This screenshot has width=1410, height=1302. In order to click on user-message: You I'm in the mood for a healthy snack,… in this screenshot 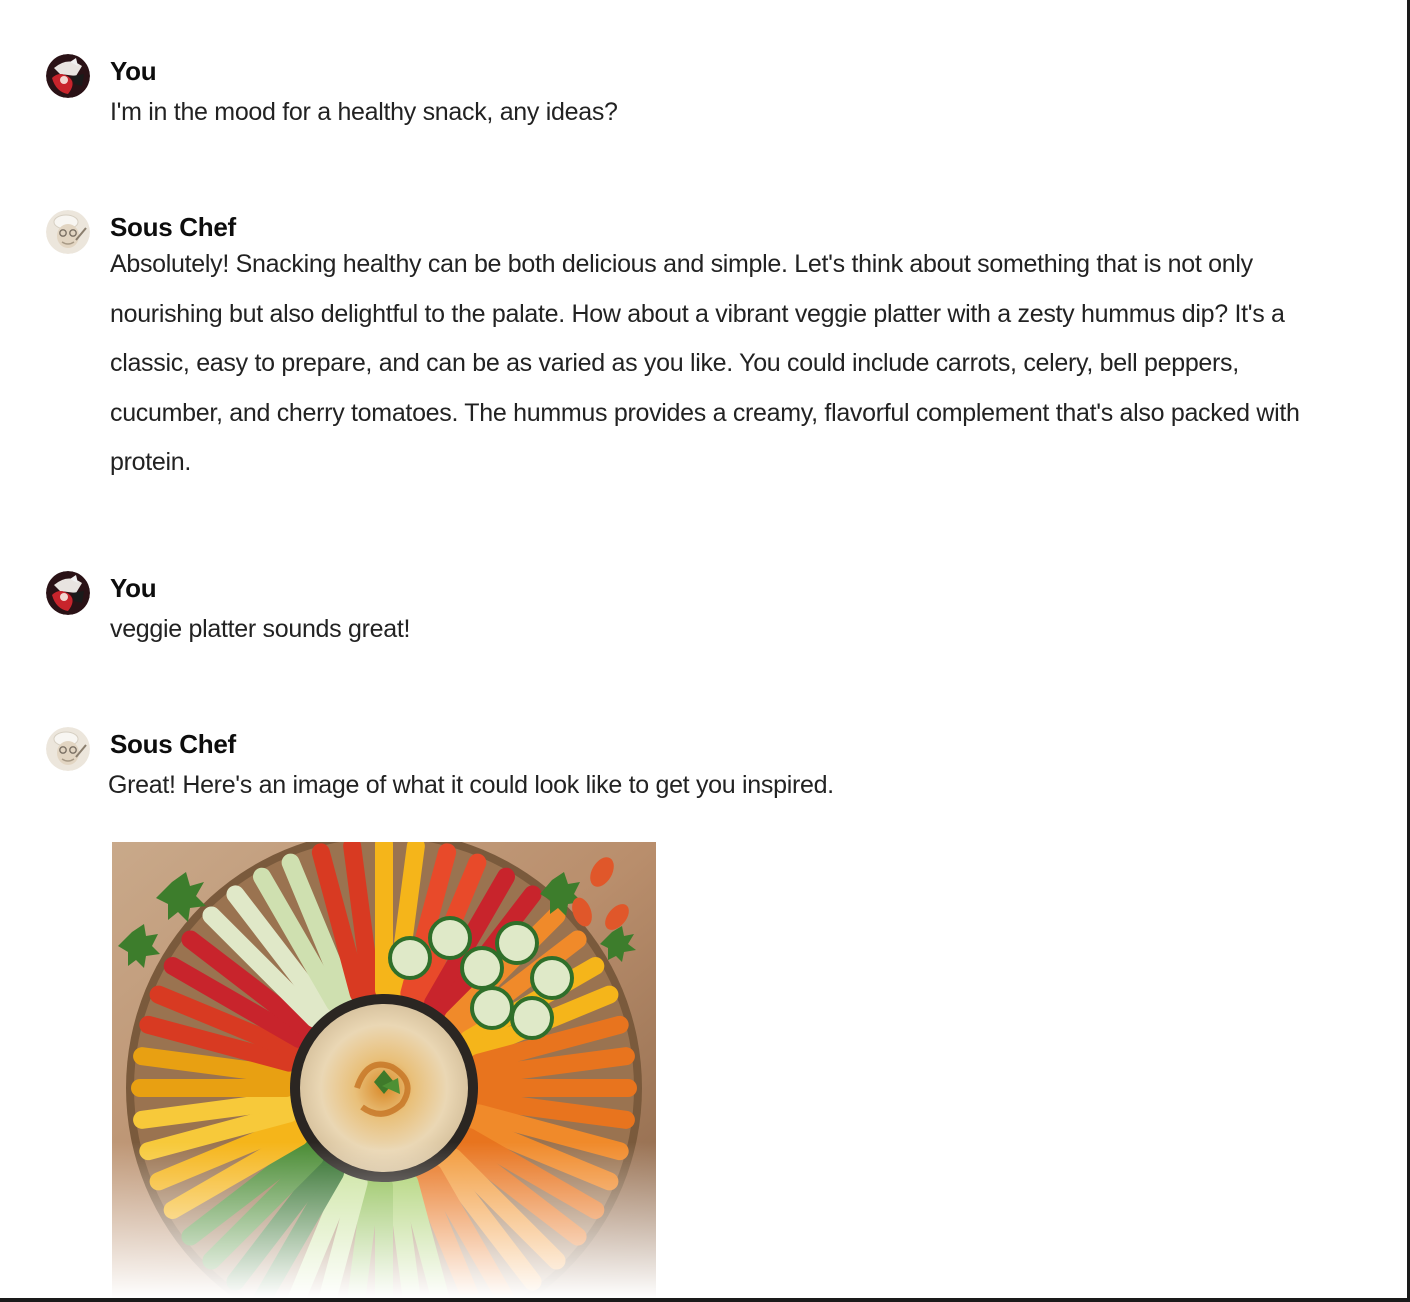, I will do `click(696, 99)`.